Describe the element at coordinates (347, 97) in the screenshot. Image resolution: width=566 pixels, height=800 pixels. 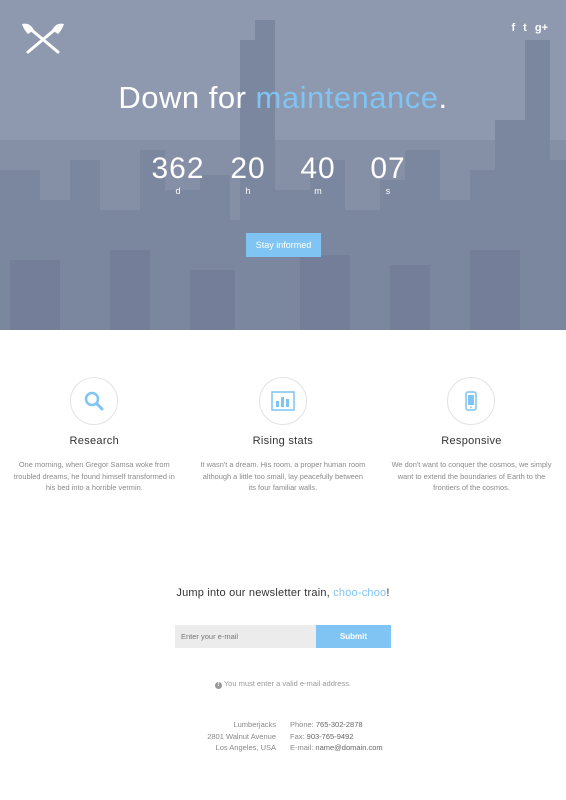
I see `title-accent: maintenance` at that location.